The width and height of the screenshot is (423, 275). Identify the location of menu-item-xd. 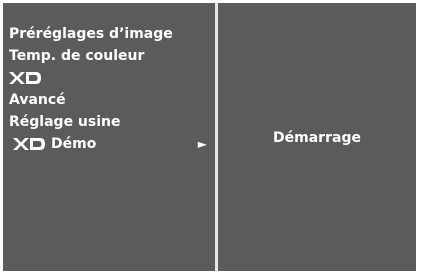
(109, 78).